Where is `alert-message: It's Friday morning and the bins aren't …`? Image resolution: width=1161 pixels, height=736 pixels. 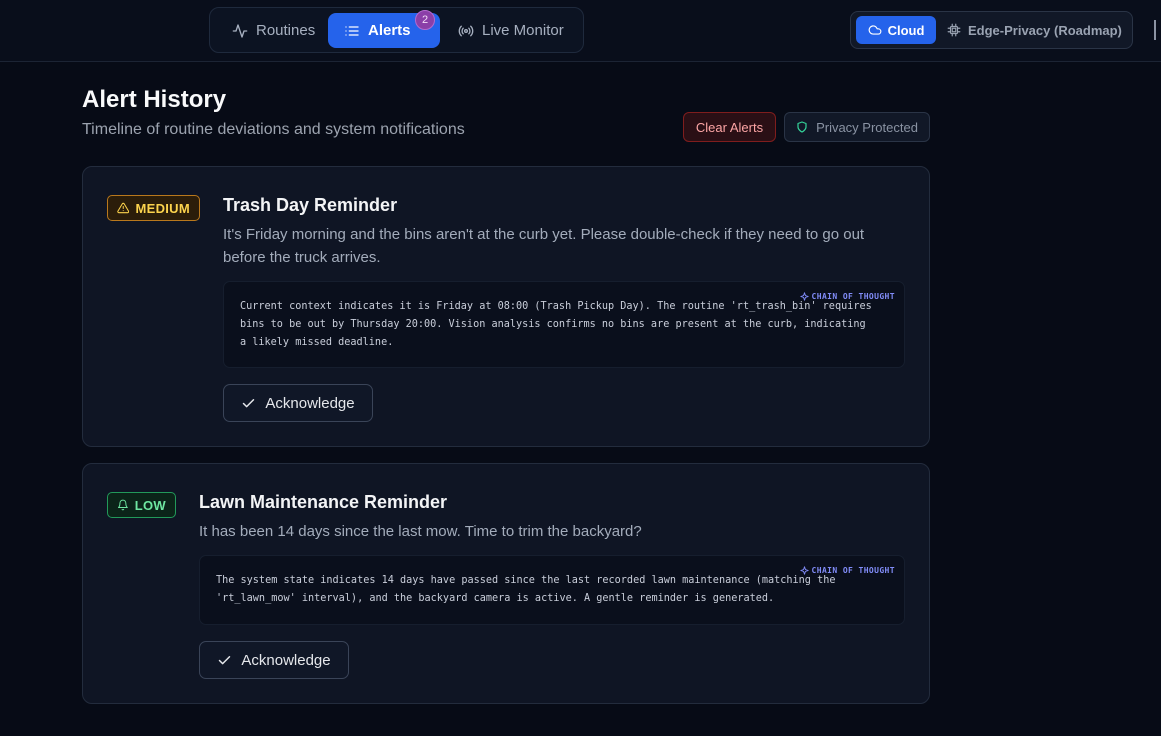 alert-message: It's Friday morning and the bins aren't … is located at coordinates (544, 246).